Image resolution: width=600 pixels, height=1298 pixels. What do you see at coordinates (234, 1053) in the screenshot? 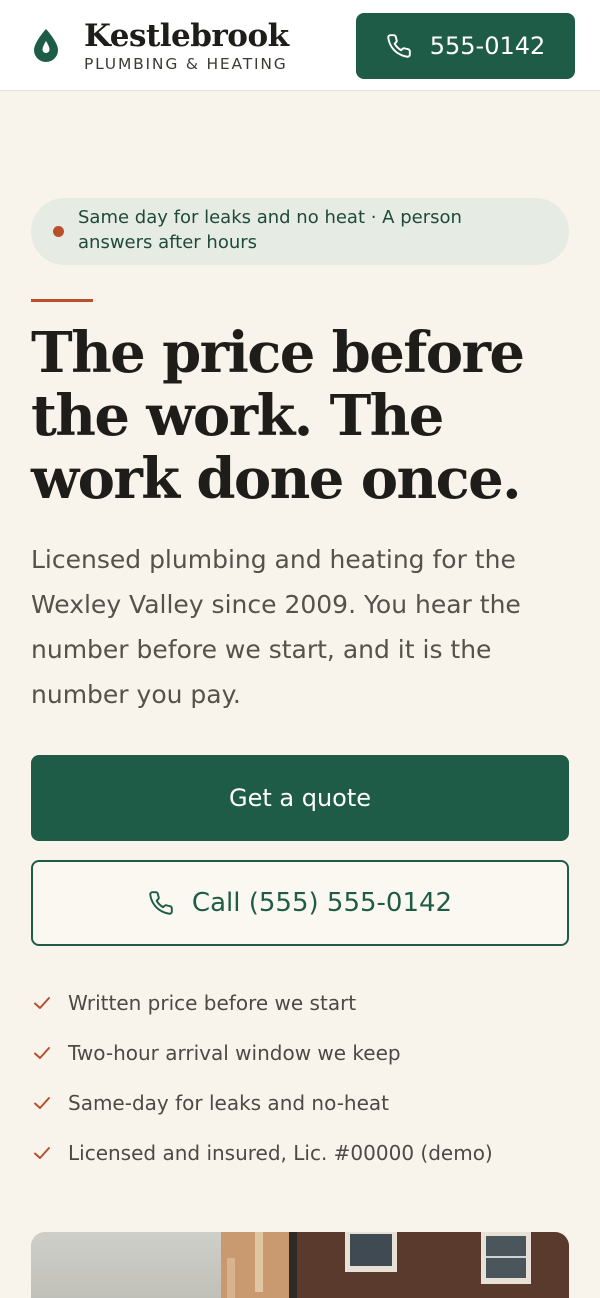
I see `list-item-text: Two-hour arrival window we keep` at bounding box center [234, 1053].